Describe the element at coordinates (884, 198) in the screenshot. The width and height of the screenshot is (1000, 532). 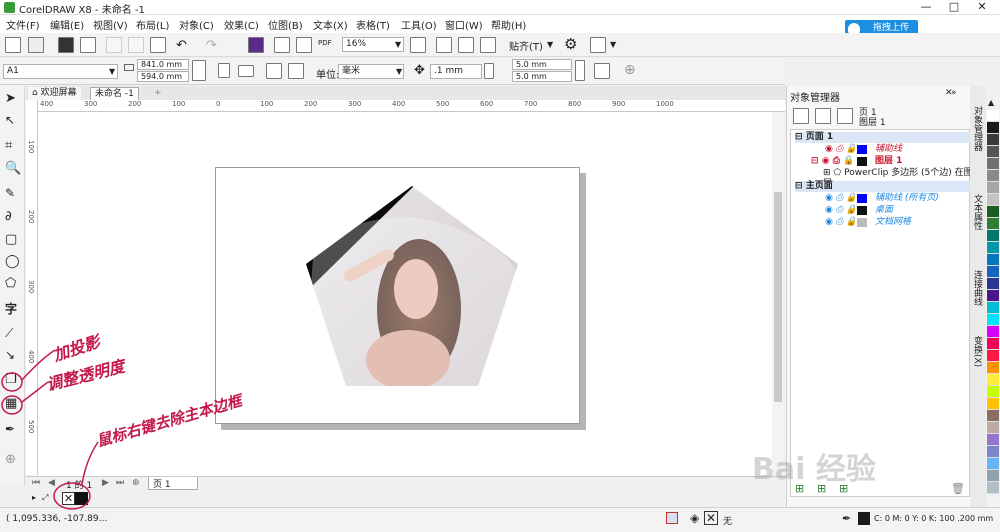
I see `layer-guides-all: ◉ ⎙ 🔒 辅助线 (所有页)` at that location.